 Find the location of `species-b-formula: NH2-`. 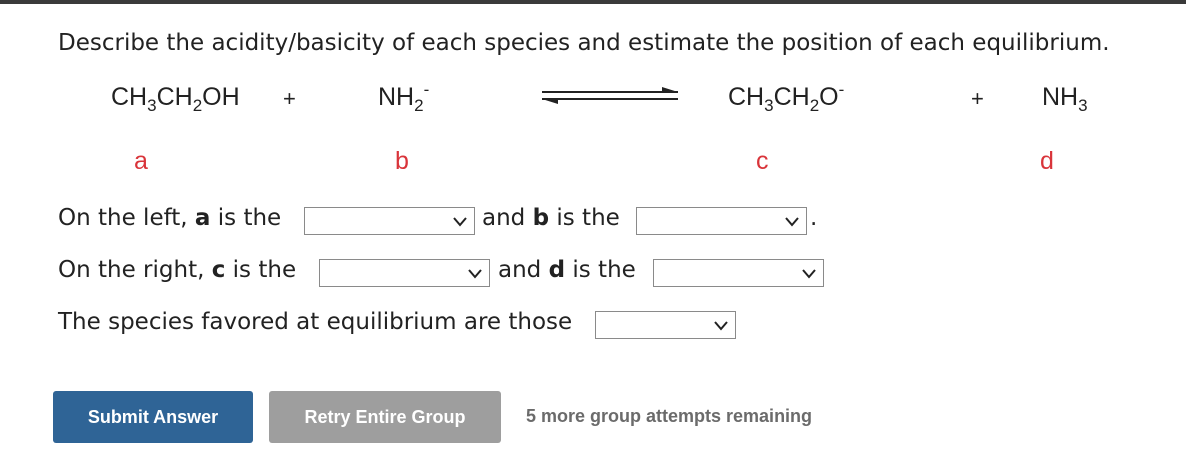

species-b-formula: NH2- is located at coordinates (404, 97).